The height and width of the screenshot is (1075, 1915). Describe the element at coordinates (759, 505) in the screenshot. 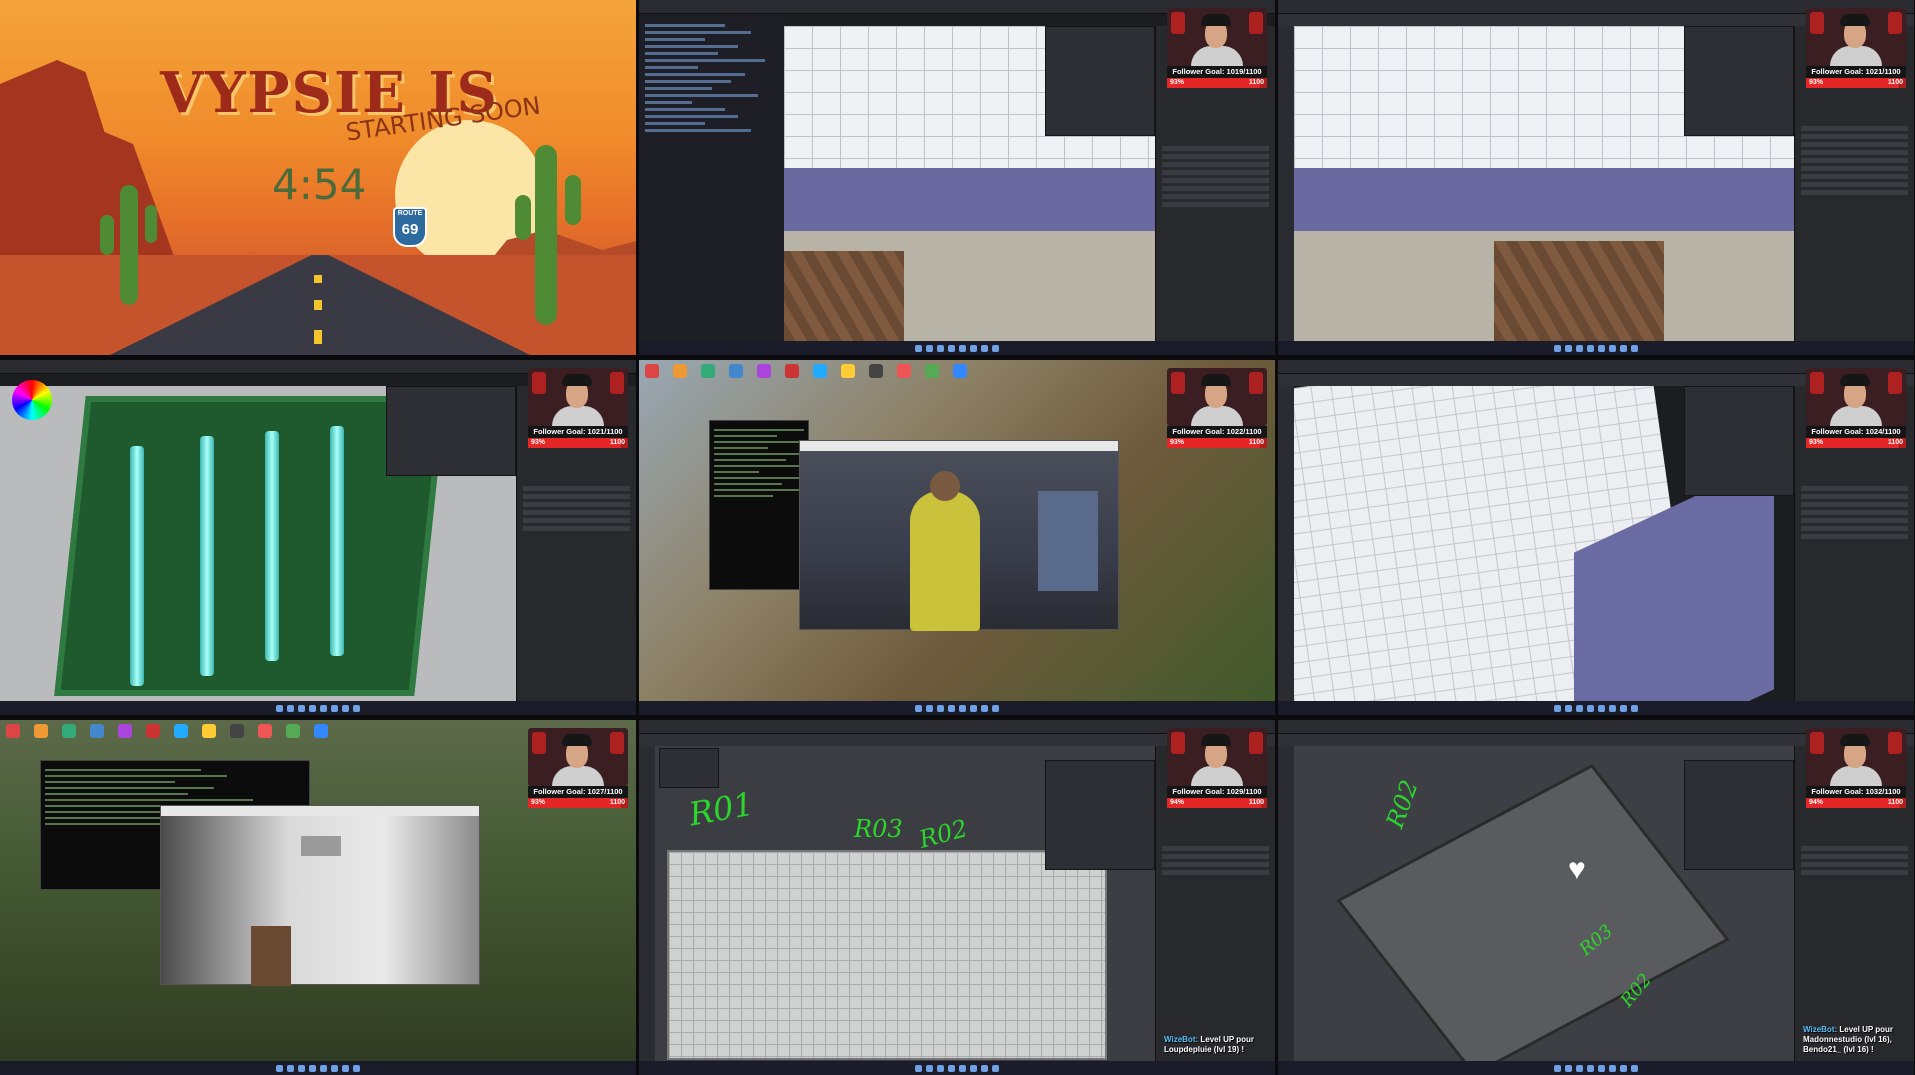

I see `server-console` at that location.